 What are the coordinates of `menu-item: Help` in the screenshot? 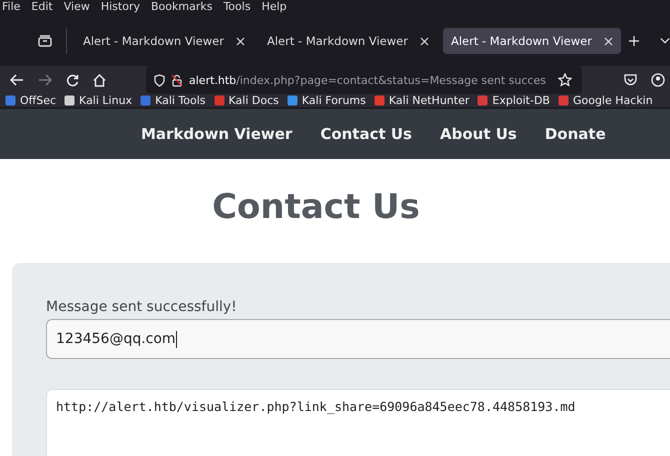 It's located at (274, 6).